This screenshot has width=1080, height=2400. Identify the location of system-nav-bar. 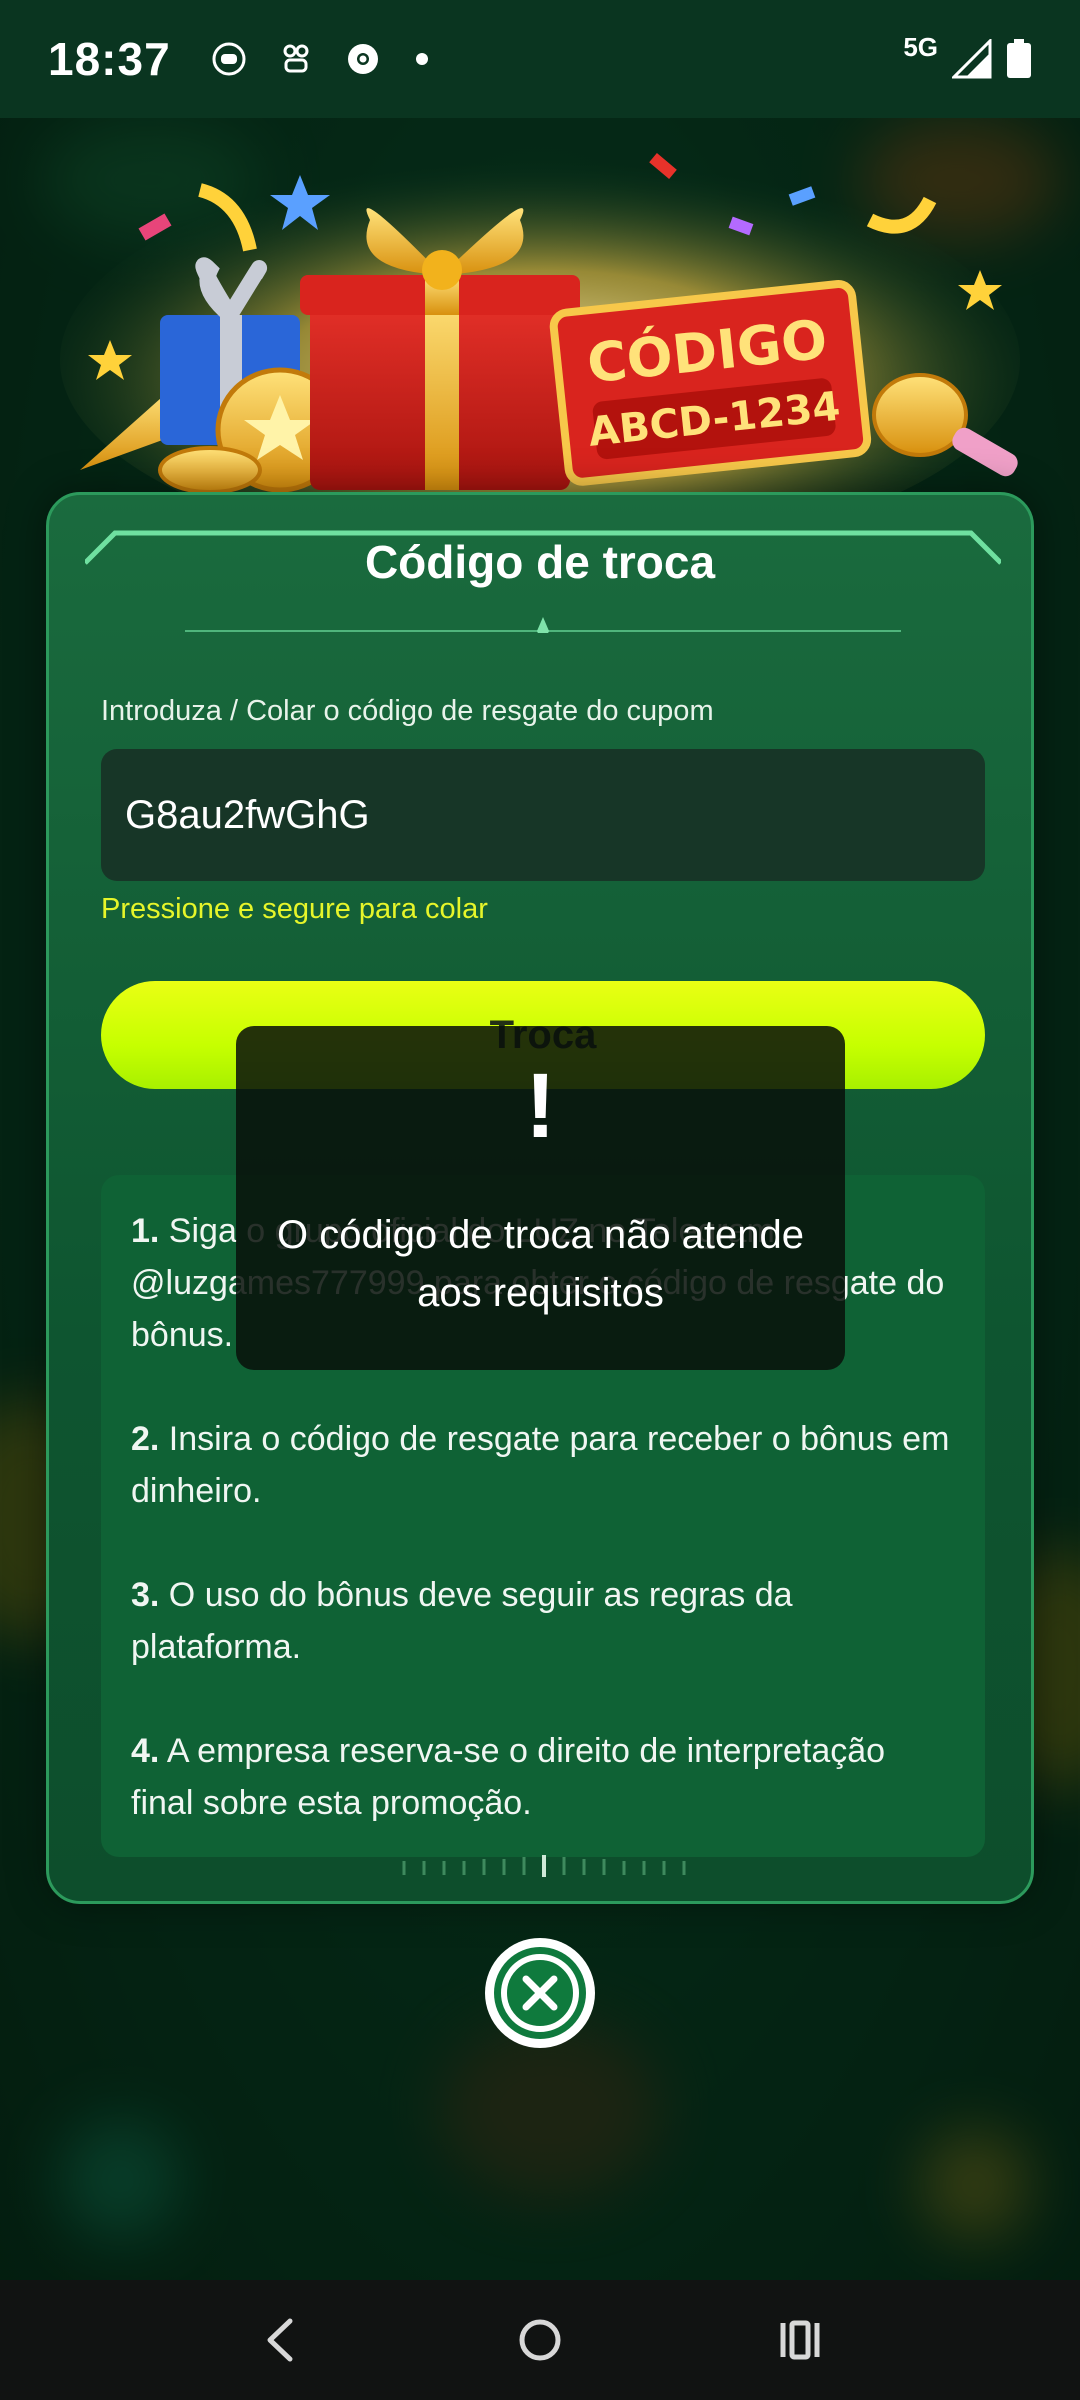
(540, 2340).